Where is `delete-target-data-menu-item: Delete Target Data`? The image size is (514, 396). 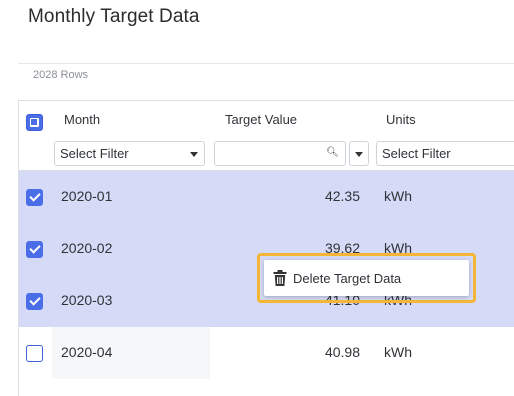 delete-target-data-menu-item: Delete Target Data is located at coordinates (366, 278).